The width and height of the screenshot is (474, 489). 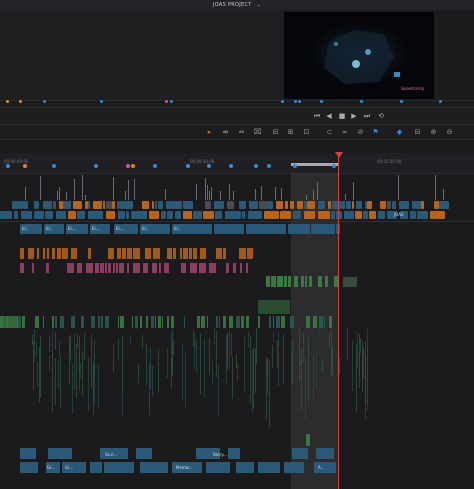 I want to click on loop-button: ⟲, so click(x=381, y=116).